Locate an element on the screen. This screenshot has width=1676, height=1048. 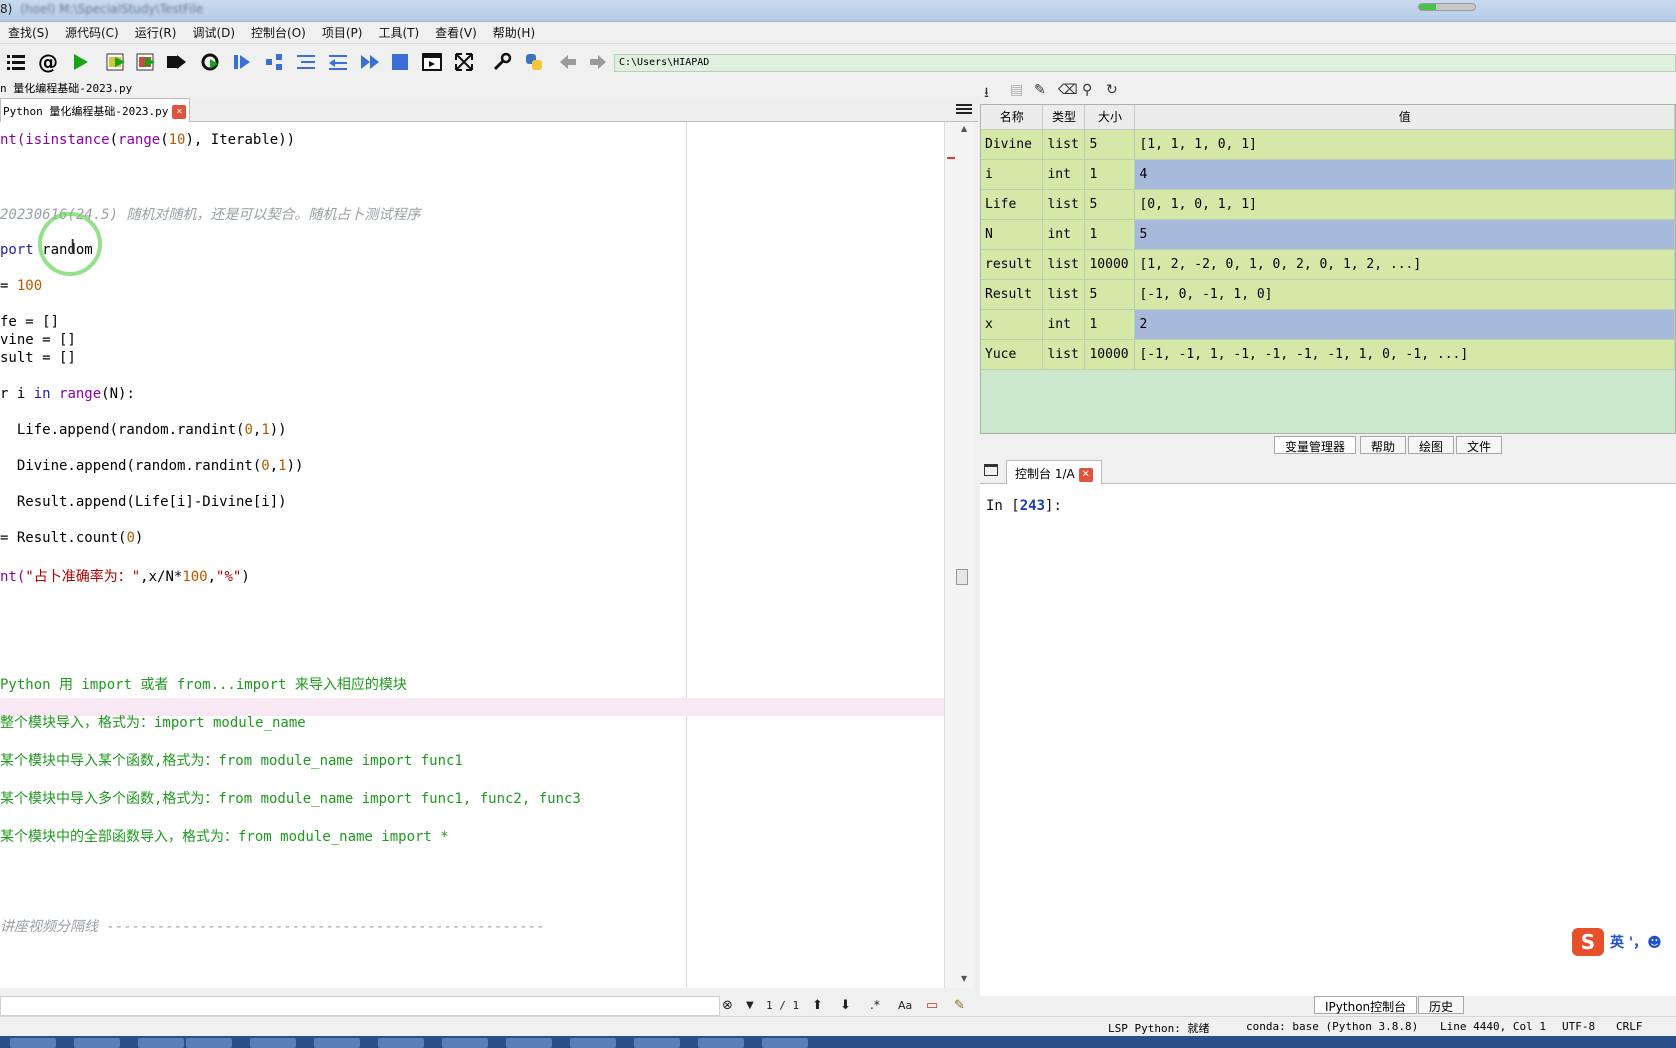
scroll-up-icon: ▲ is located at coordinates (964, 128).